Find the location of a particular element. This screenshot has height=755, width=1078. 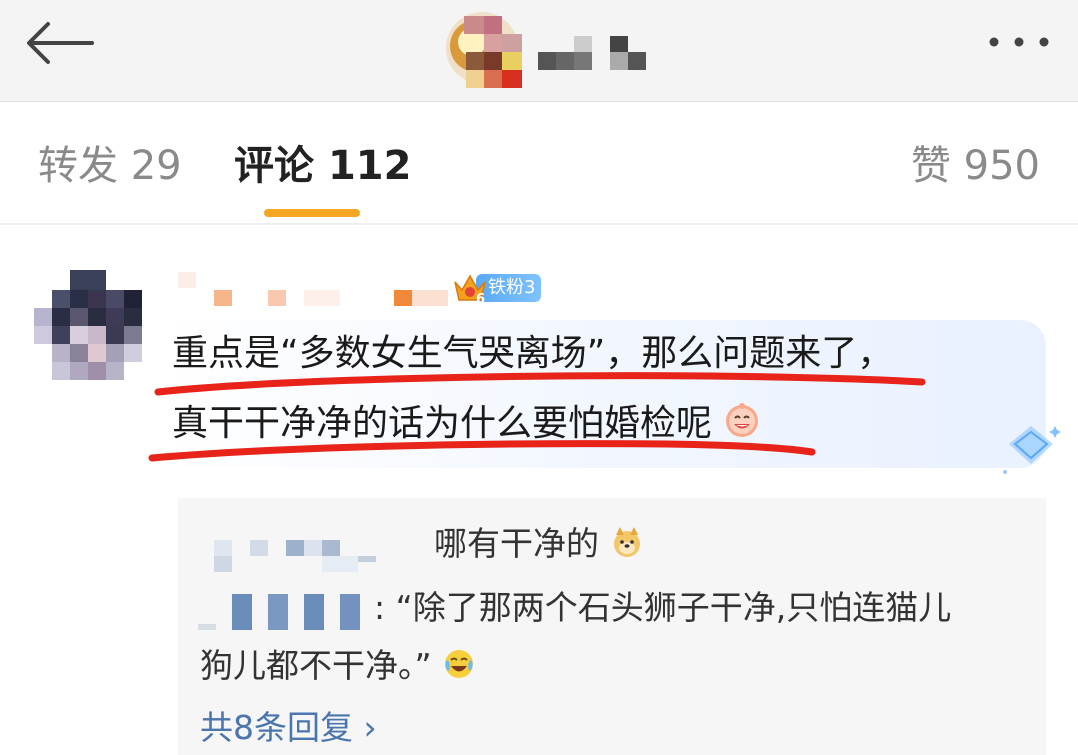

reply2-user-blurred is located at coordinates (283, 611).